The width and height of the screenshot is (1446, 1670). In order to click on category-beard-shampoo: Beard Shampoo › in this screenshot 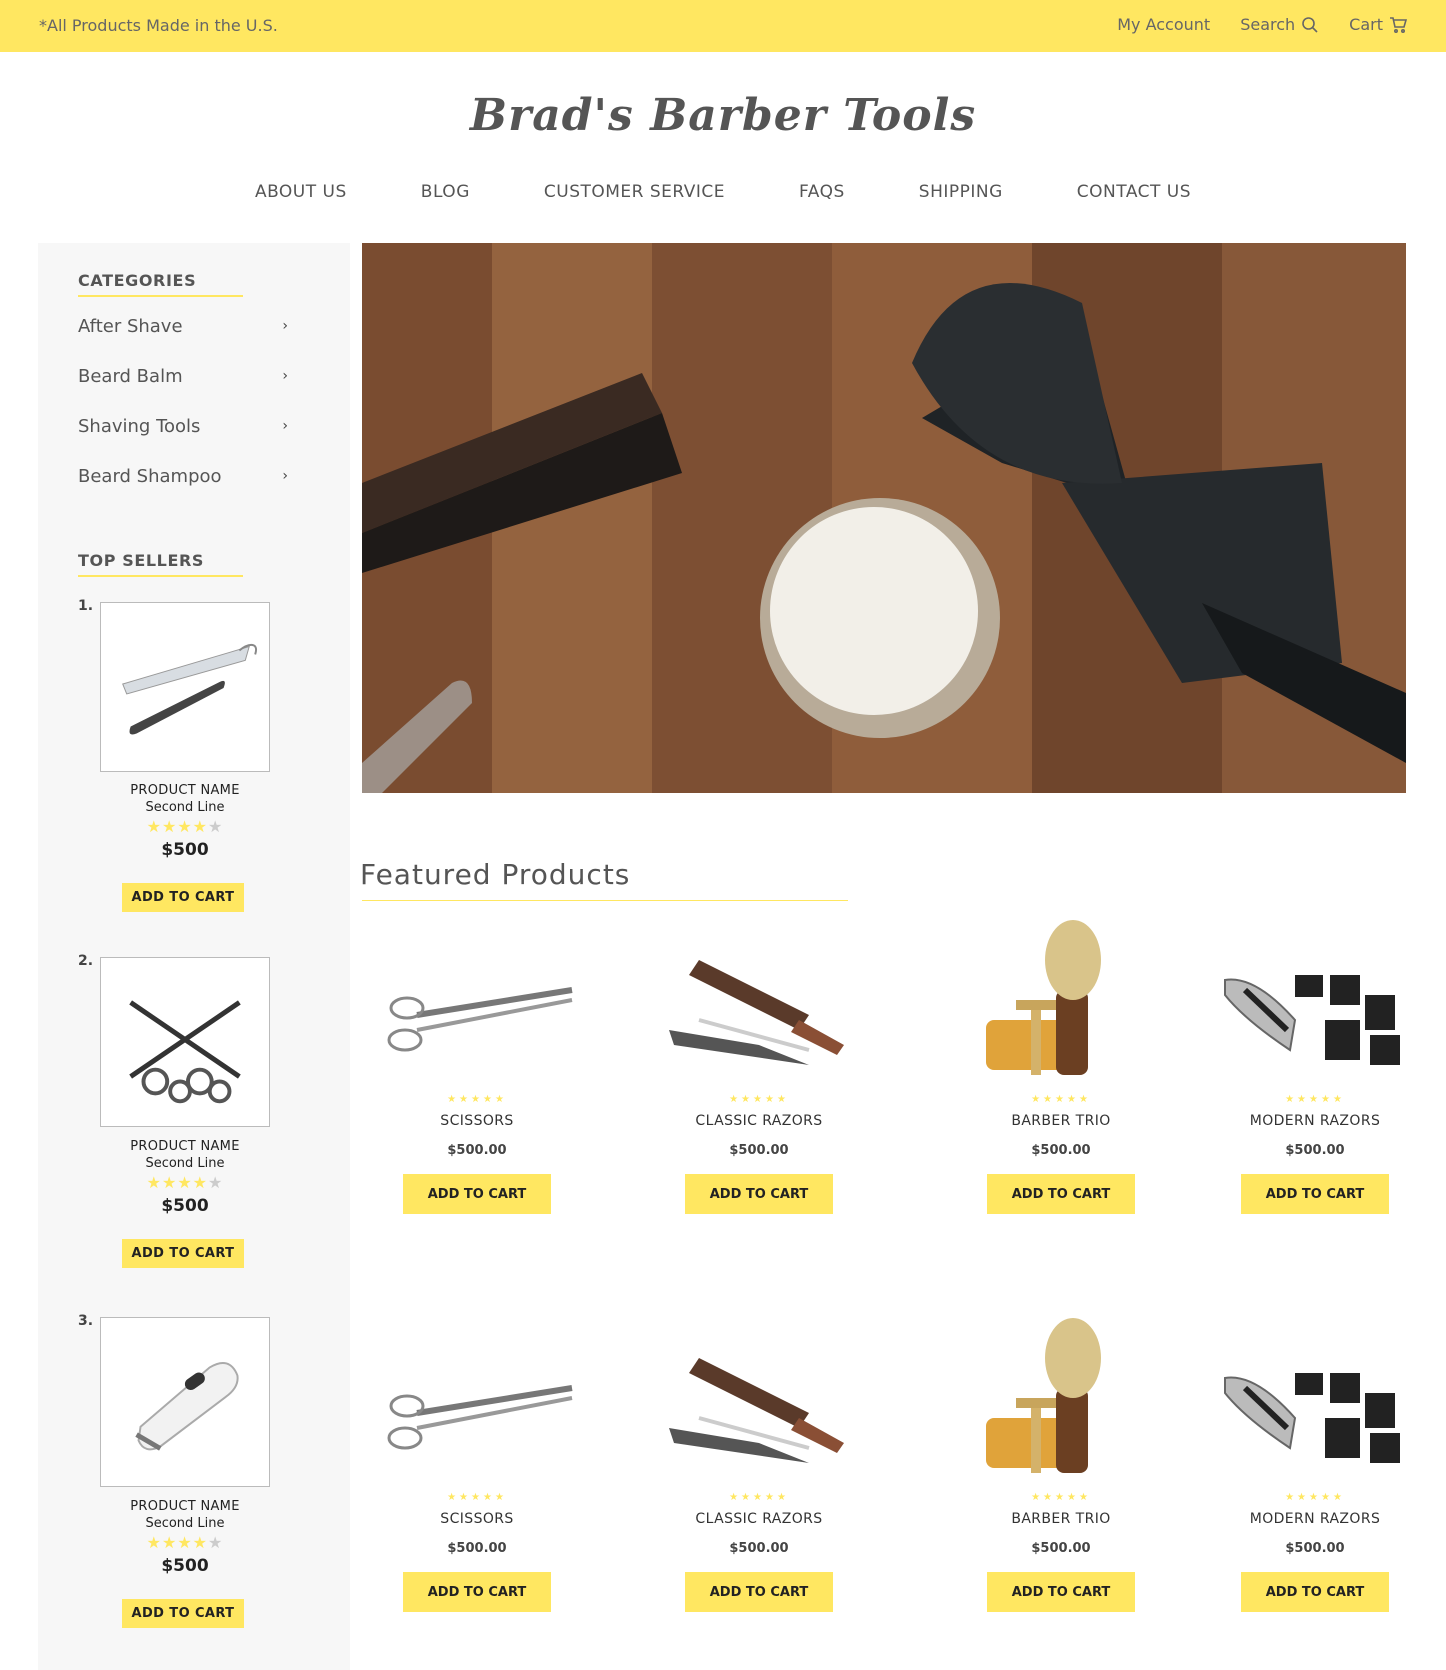, I will do `click(183, 476)`.